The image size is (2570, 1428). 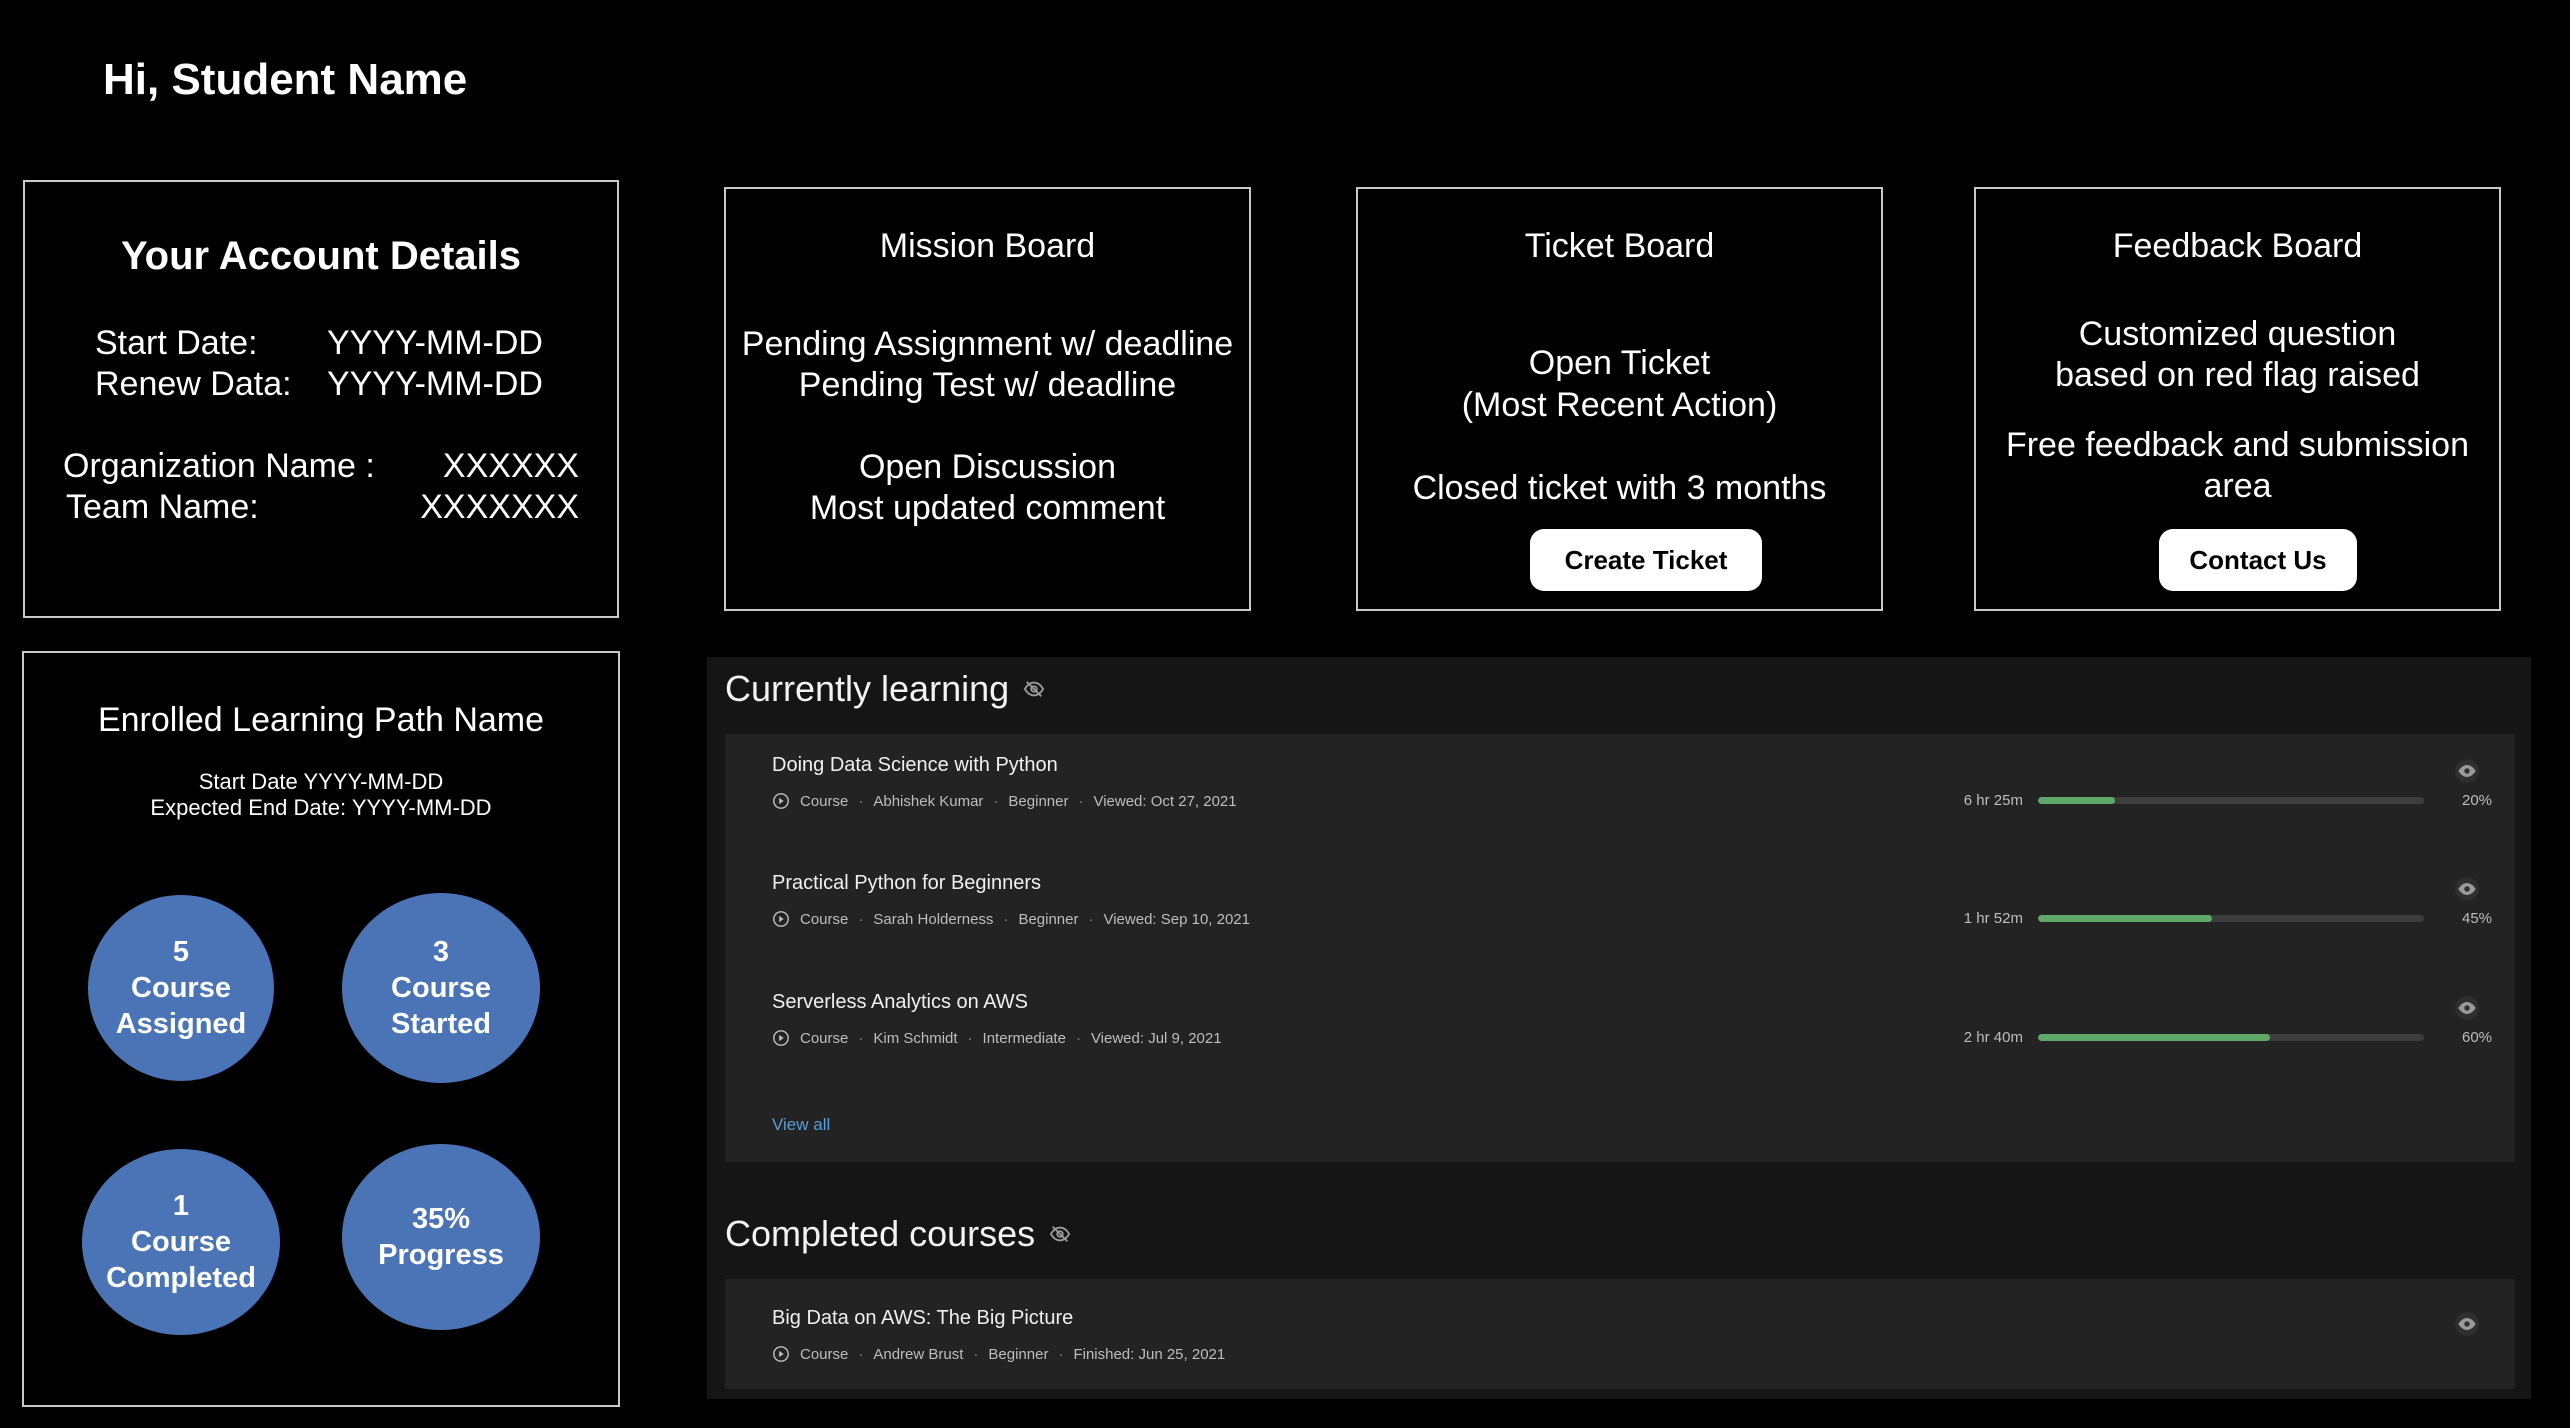 What do you see at coordinates (2237, 486) in the screenshot?
I see `feedback-area: area` at bounding box center [2237, 486].